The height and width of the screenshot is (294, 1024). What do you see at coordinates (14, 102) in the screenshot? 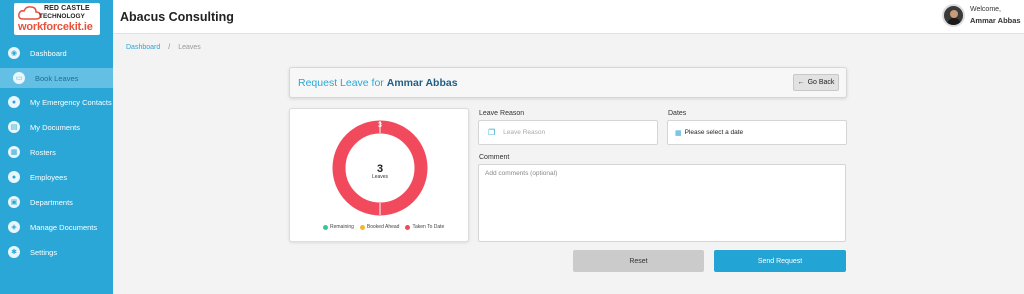
I see `contacts-icon: ●` at bounding box center [14, 102].